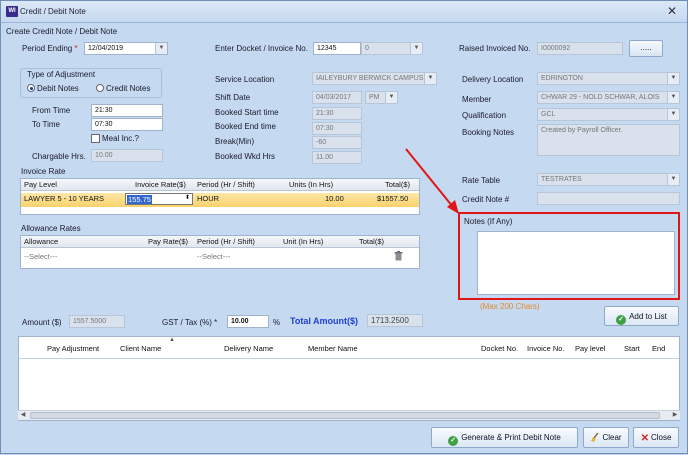 The width and height of the screenshot is (688, 455). I want to click on col-delivery-name: Delivery Name, so click(248, 348).